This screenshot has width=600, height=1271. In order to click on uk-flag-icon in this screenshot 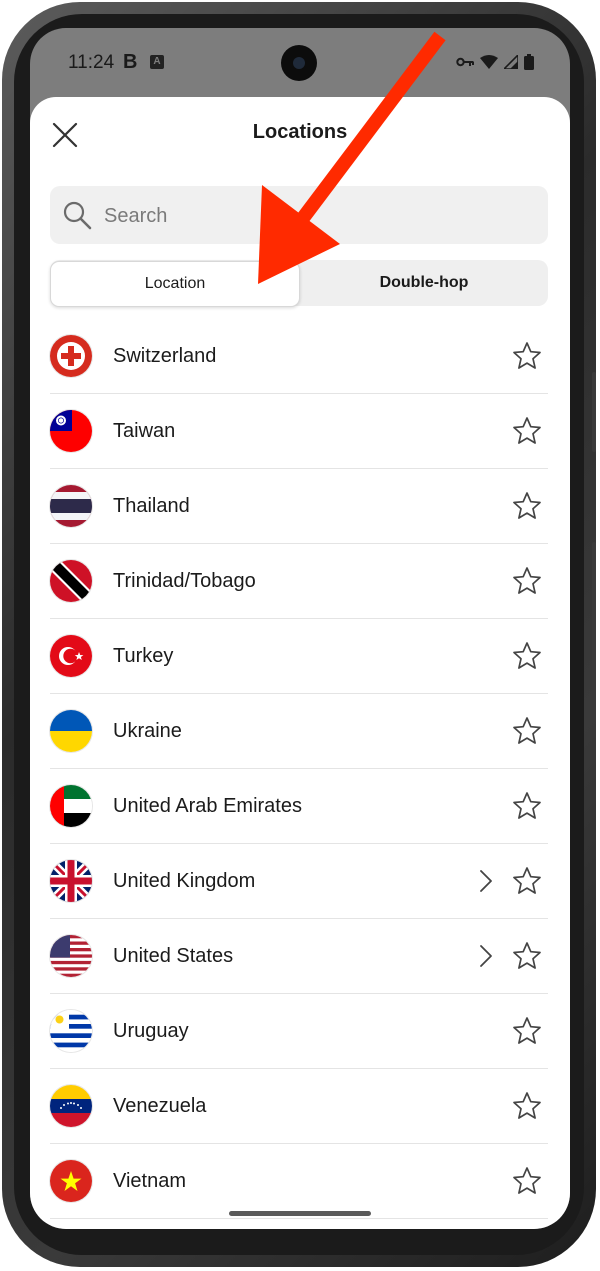, I will do `click(71, 881)`.